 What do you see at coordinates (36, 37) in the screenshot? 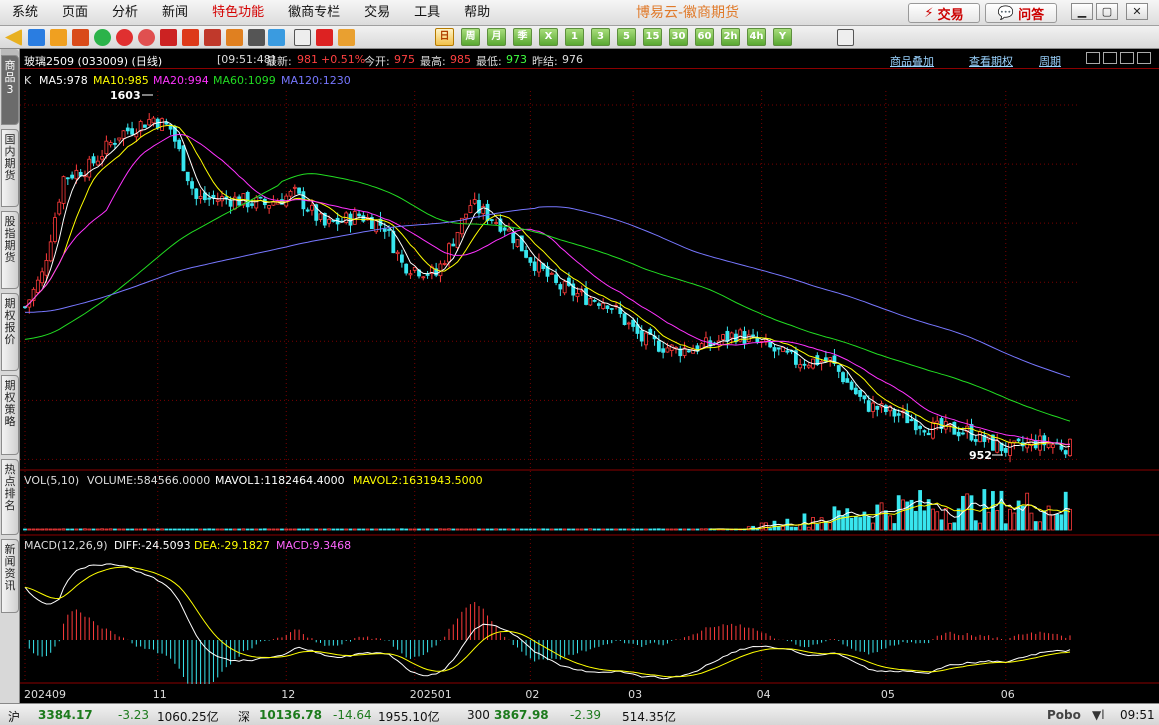
I see `person-icon` at bounding box center [36, 37].